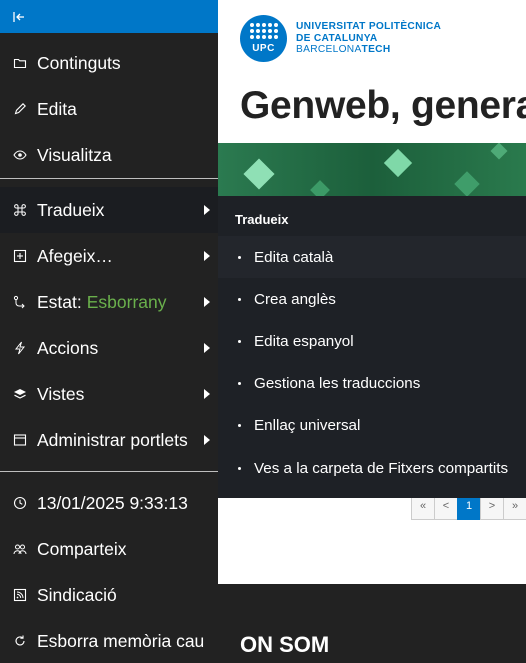  I want to click on page-title-bold: Genweb, so click(315, 105).